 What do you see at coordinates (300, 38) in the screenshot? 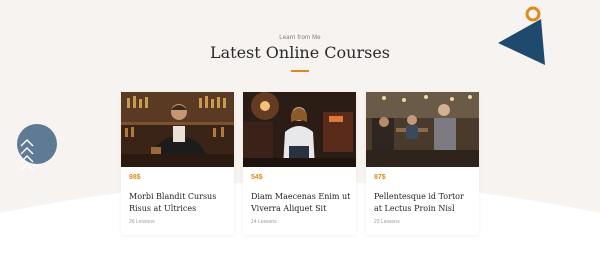
I see `section-kicker: Learn from Me` at bounding box center [300, 38].